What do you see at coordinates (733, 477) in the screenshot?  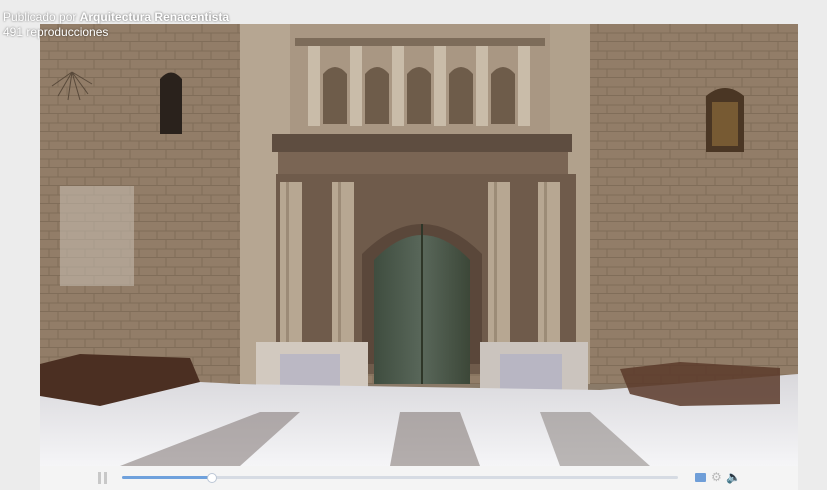 I see `volume-icon: 🔈` at bounding box center [733, 477].